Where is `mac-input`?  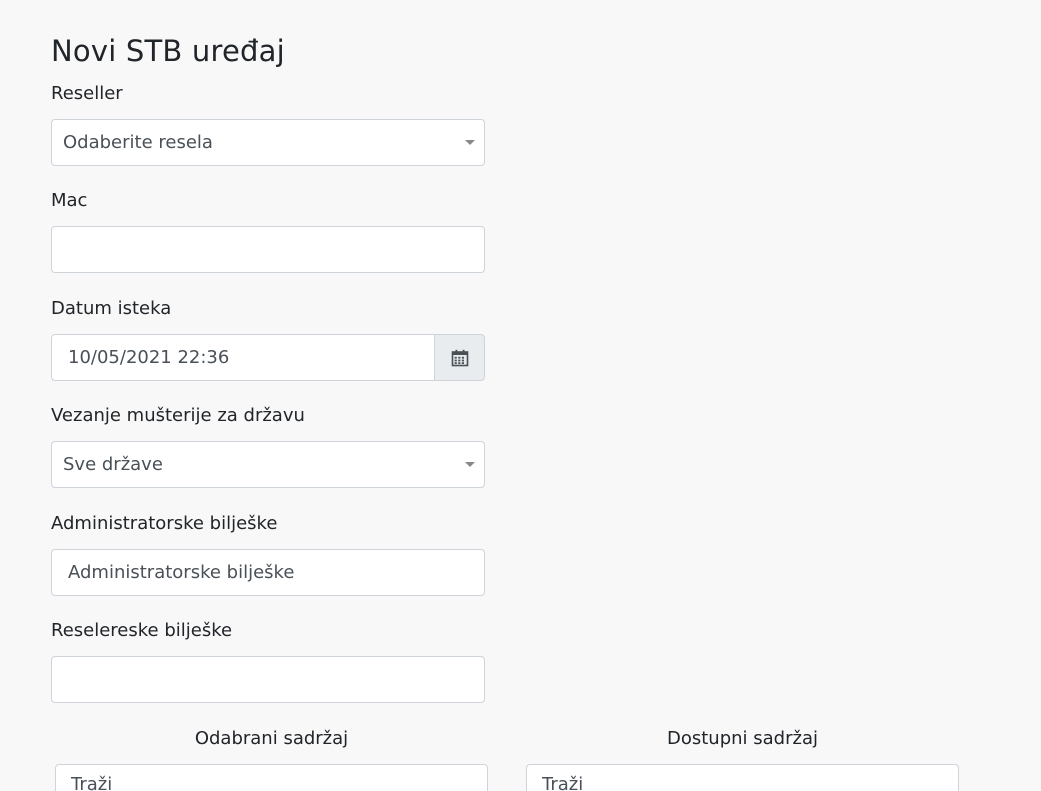
mac-input is located at coordinates (268, 249).